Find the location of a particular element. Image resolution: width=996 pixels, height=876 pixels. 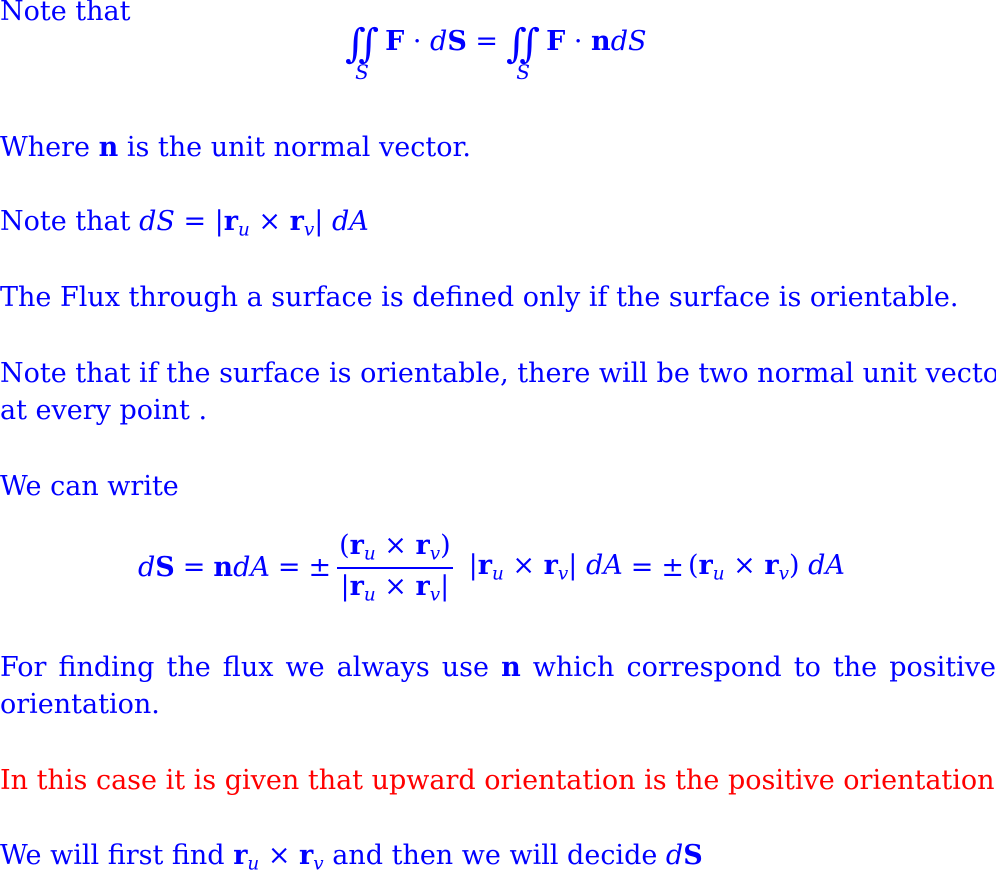

two-normals-line-2: at every point . is located at coordinates (103, 411).